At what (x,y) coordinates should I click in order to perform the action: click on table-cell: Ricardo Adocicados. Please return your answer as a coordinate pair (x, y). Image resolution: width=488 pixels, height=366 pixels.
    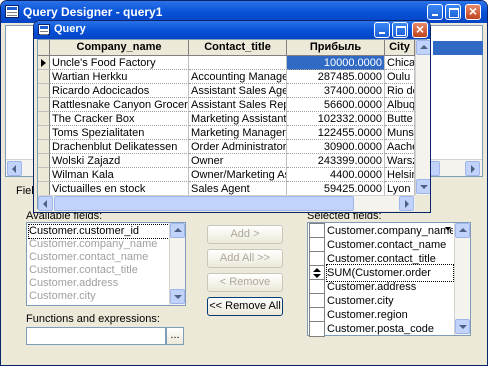
    Looking at the image, I should click on (119, 91).